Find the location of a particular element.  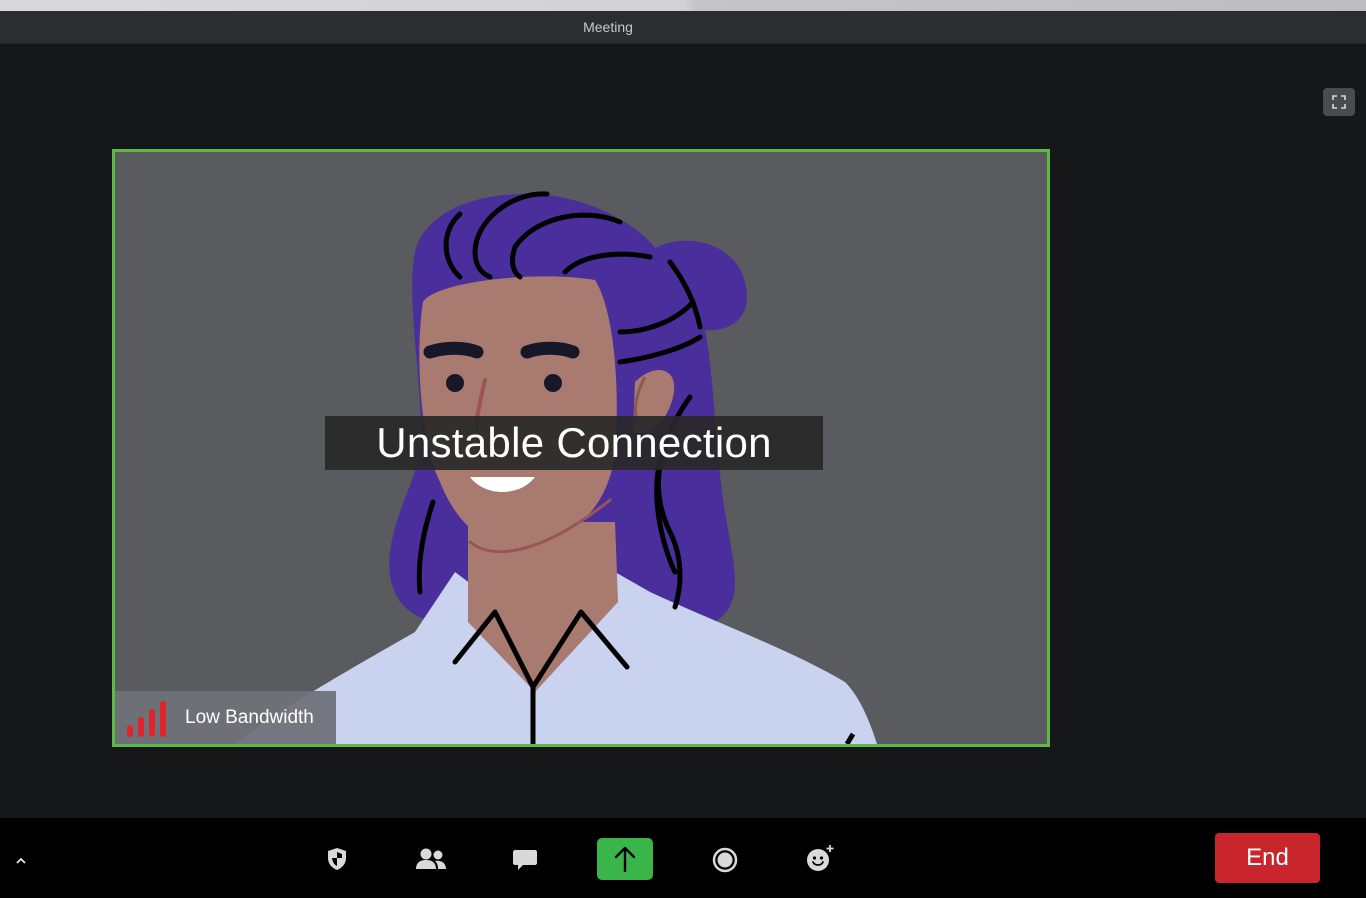

record-button is located at coordinates (725, 860).